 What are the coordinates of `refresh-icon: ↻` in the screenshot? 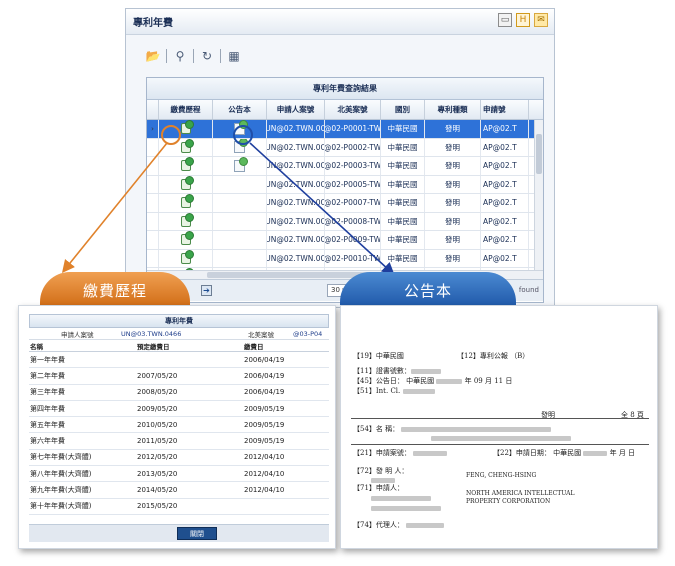 It's located at (207, 56).